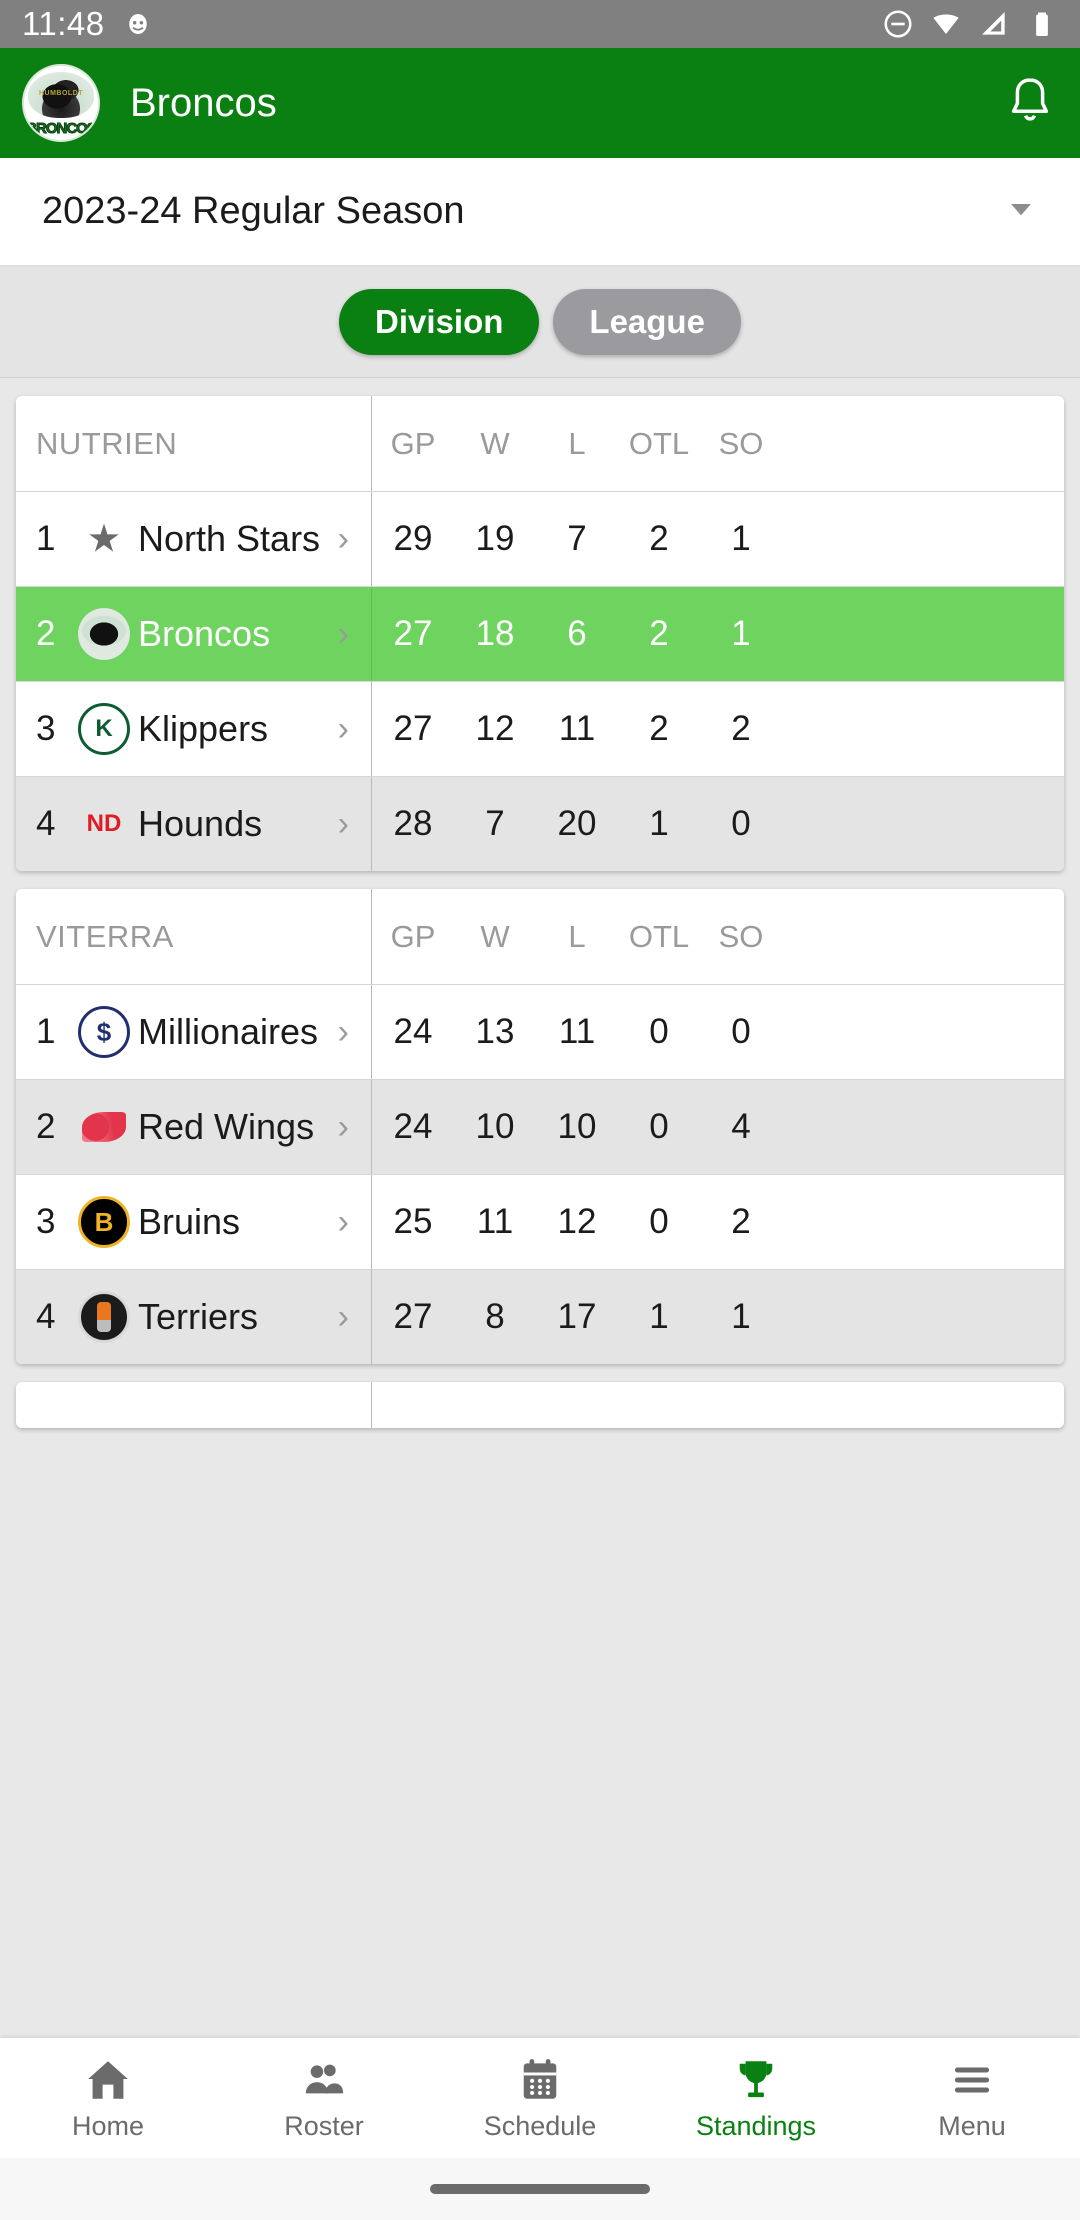  Describe the element at coordinates (659, 1126) in the screenshot. I see `stat-otl: 0` at that location.